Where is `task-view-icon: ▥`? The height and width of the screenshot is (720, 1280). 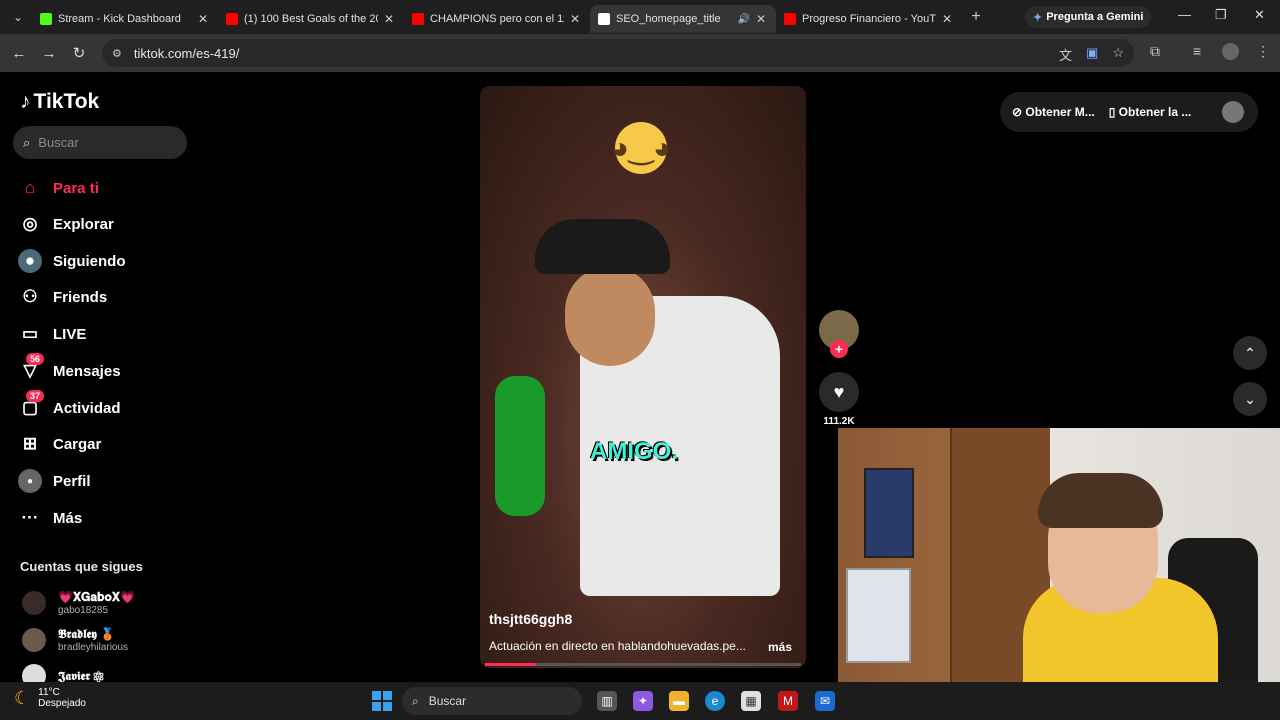
task-view-icon: ▥ is located at coordinates (607, 701).